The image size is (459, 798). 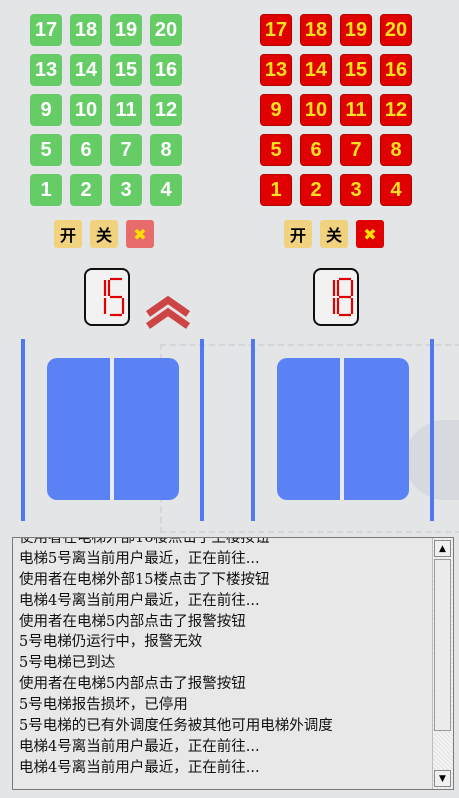 What do you see at coordinates (23, 430) in the screenshot?
I see `left-shaft-rail` at bounding box center [23, 430].